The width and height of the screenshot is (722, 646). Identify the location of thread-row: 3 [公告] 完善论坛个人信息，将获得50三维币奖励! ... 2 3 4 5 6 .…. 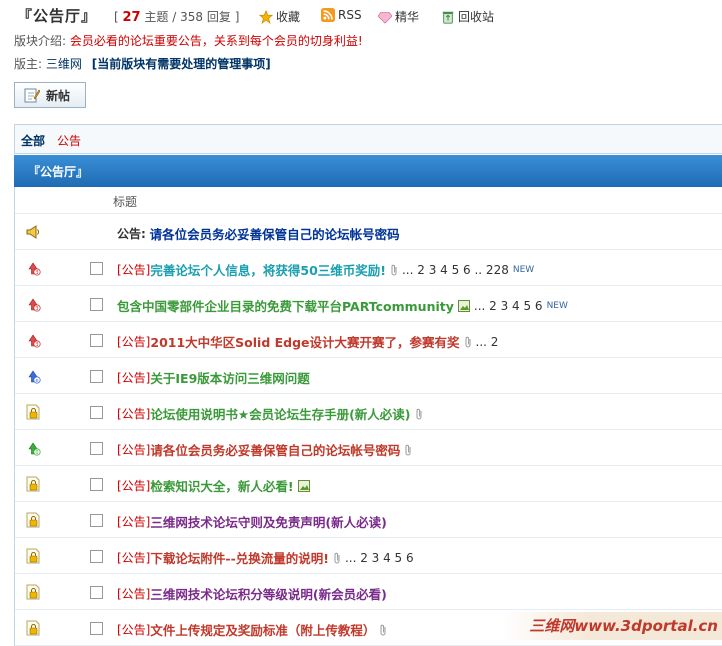
(368, 268).